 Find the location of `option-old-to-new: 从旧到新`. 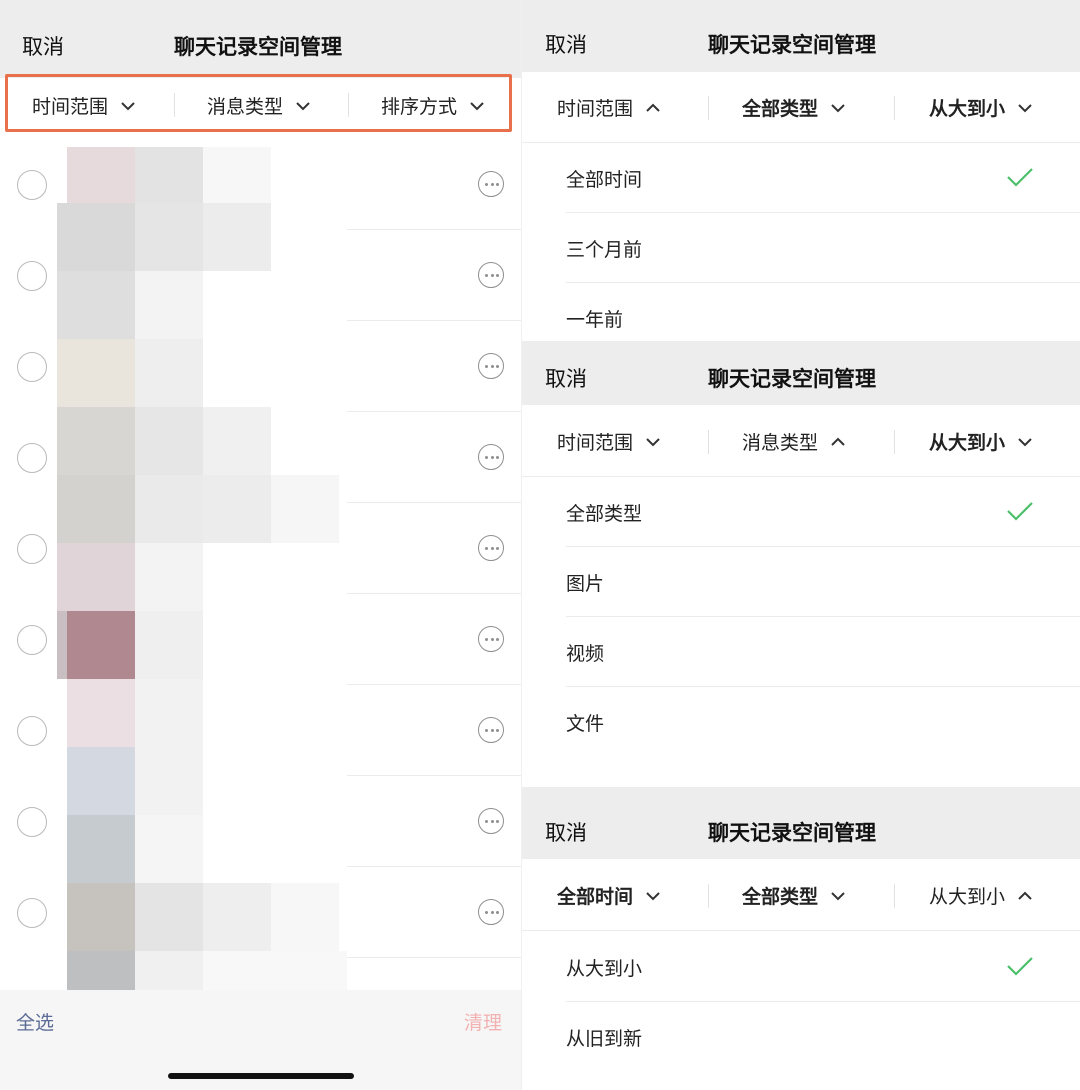

option-old-to-new: 从旧到新 is located at coordinates (604, 1037).